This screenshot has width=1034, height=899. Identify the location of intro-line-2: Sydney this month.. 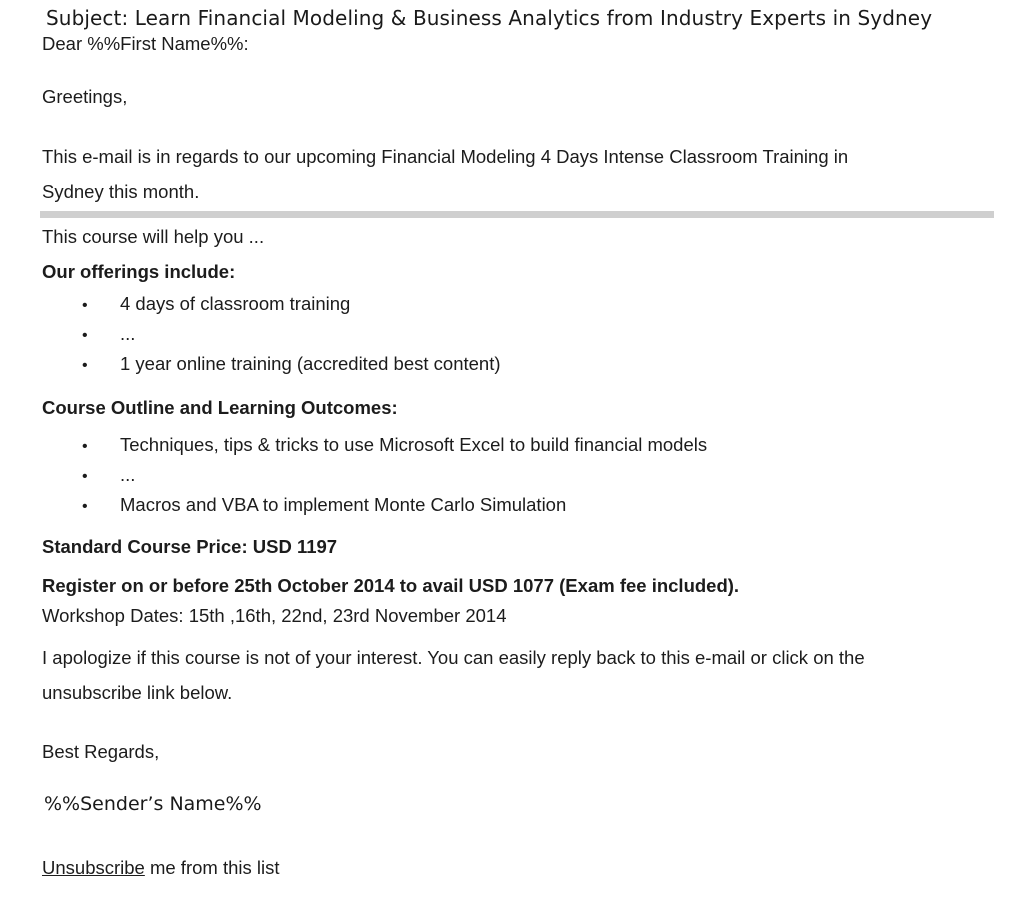
(121, 191).